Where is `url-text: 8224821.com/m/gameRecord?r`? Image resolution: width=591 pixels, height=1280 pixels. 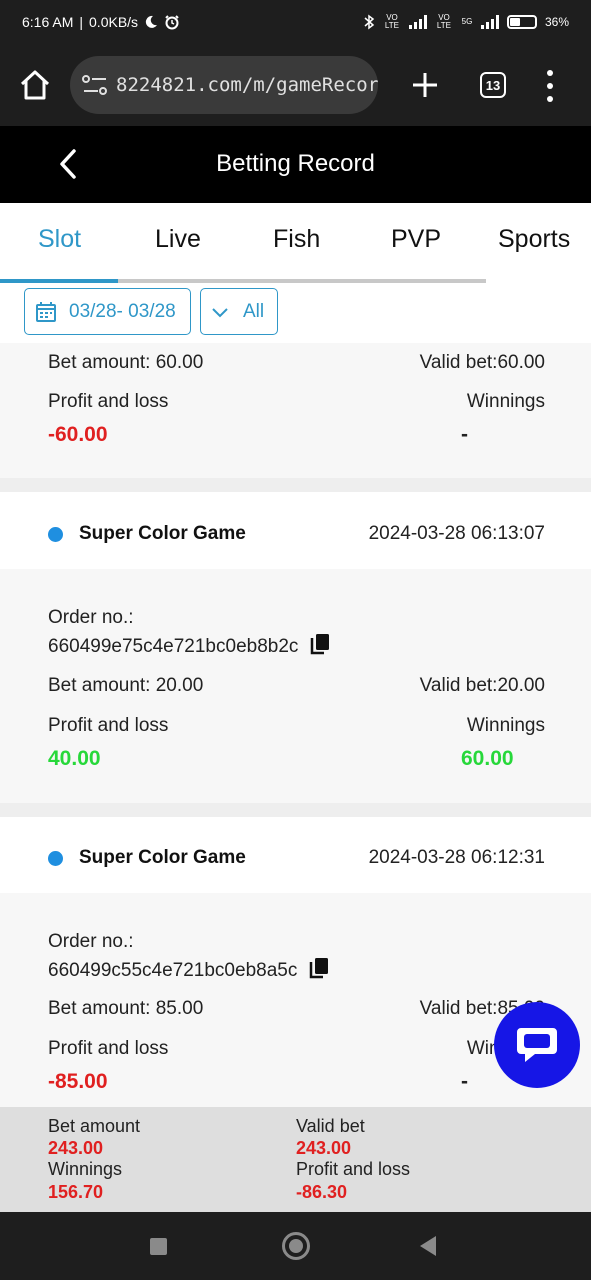 url-text: 8224821.com/m/gameRecord?r is located at coordinates (247, 85).